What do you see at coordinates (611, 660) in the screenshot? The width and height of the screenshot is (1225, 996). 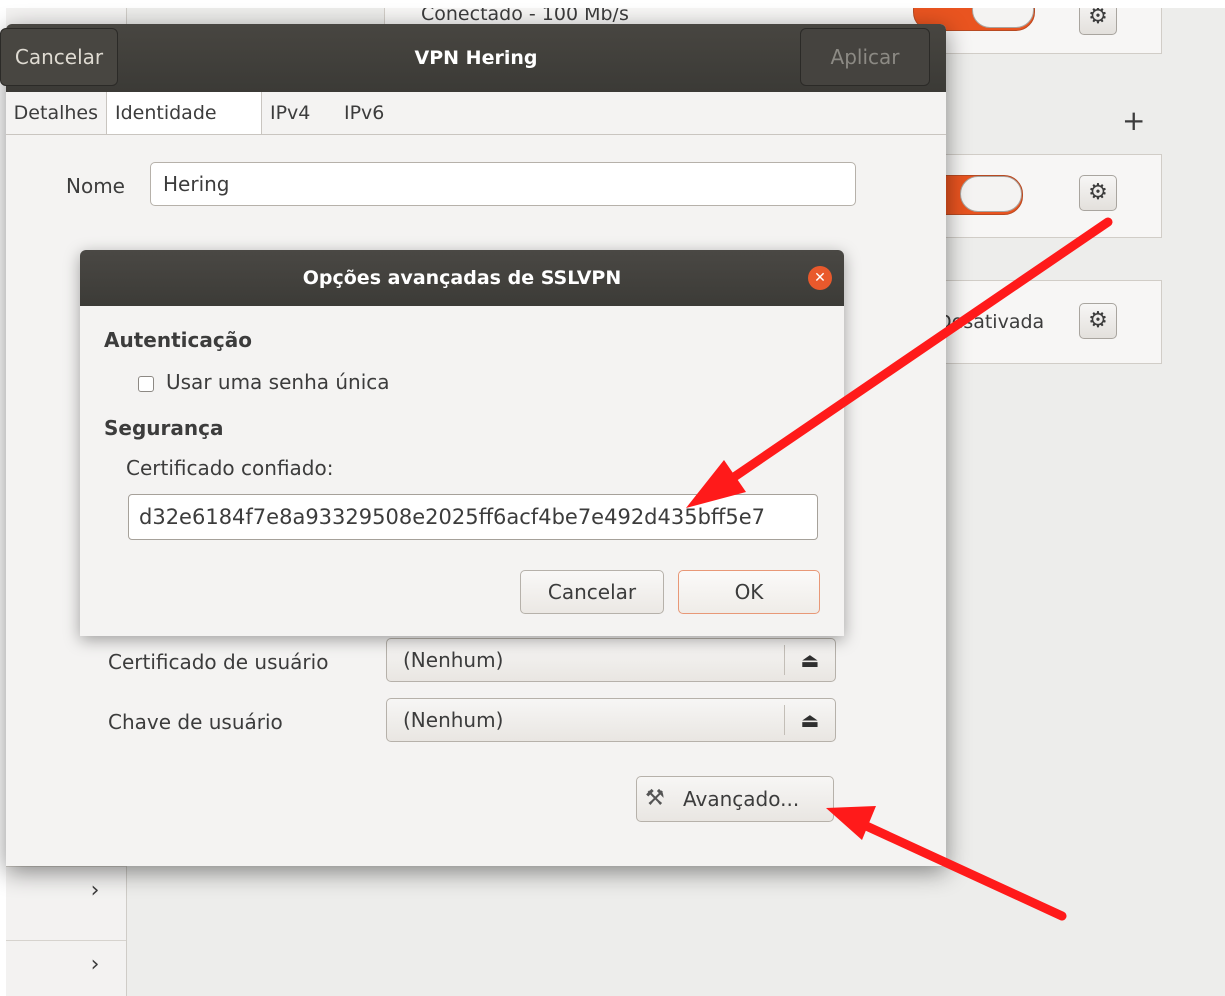 I see `user-certificate-chooser: (Nenhum) ⏏` at bounding box center [611, 660].